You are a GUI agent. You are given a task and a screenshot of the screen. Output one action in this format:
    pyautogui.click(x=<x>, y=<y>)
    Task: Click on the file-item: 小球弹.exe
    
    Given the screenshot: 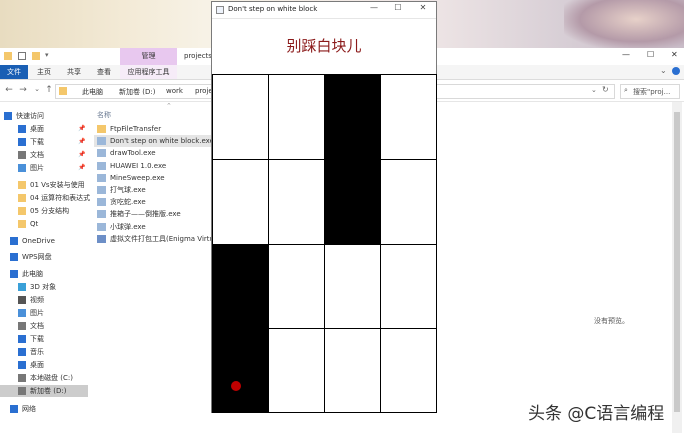 What is the action you would take?
    pyautogui.click(x=154, y=227)
    